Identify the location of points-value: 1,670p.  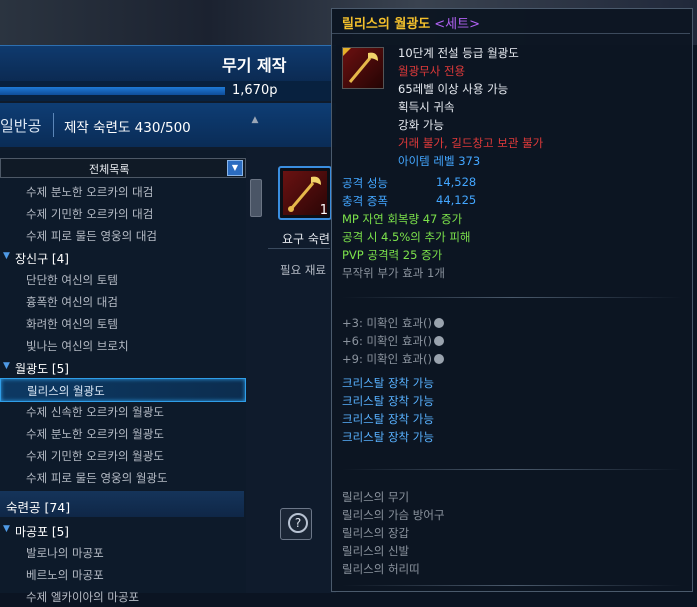
(255, 90).